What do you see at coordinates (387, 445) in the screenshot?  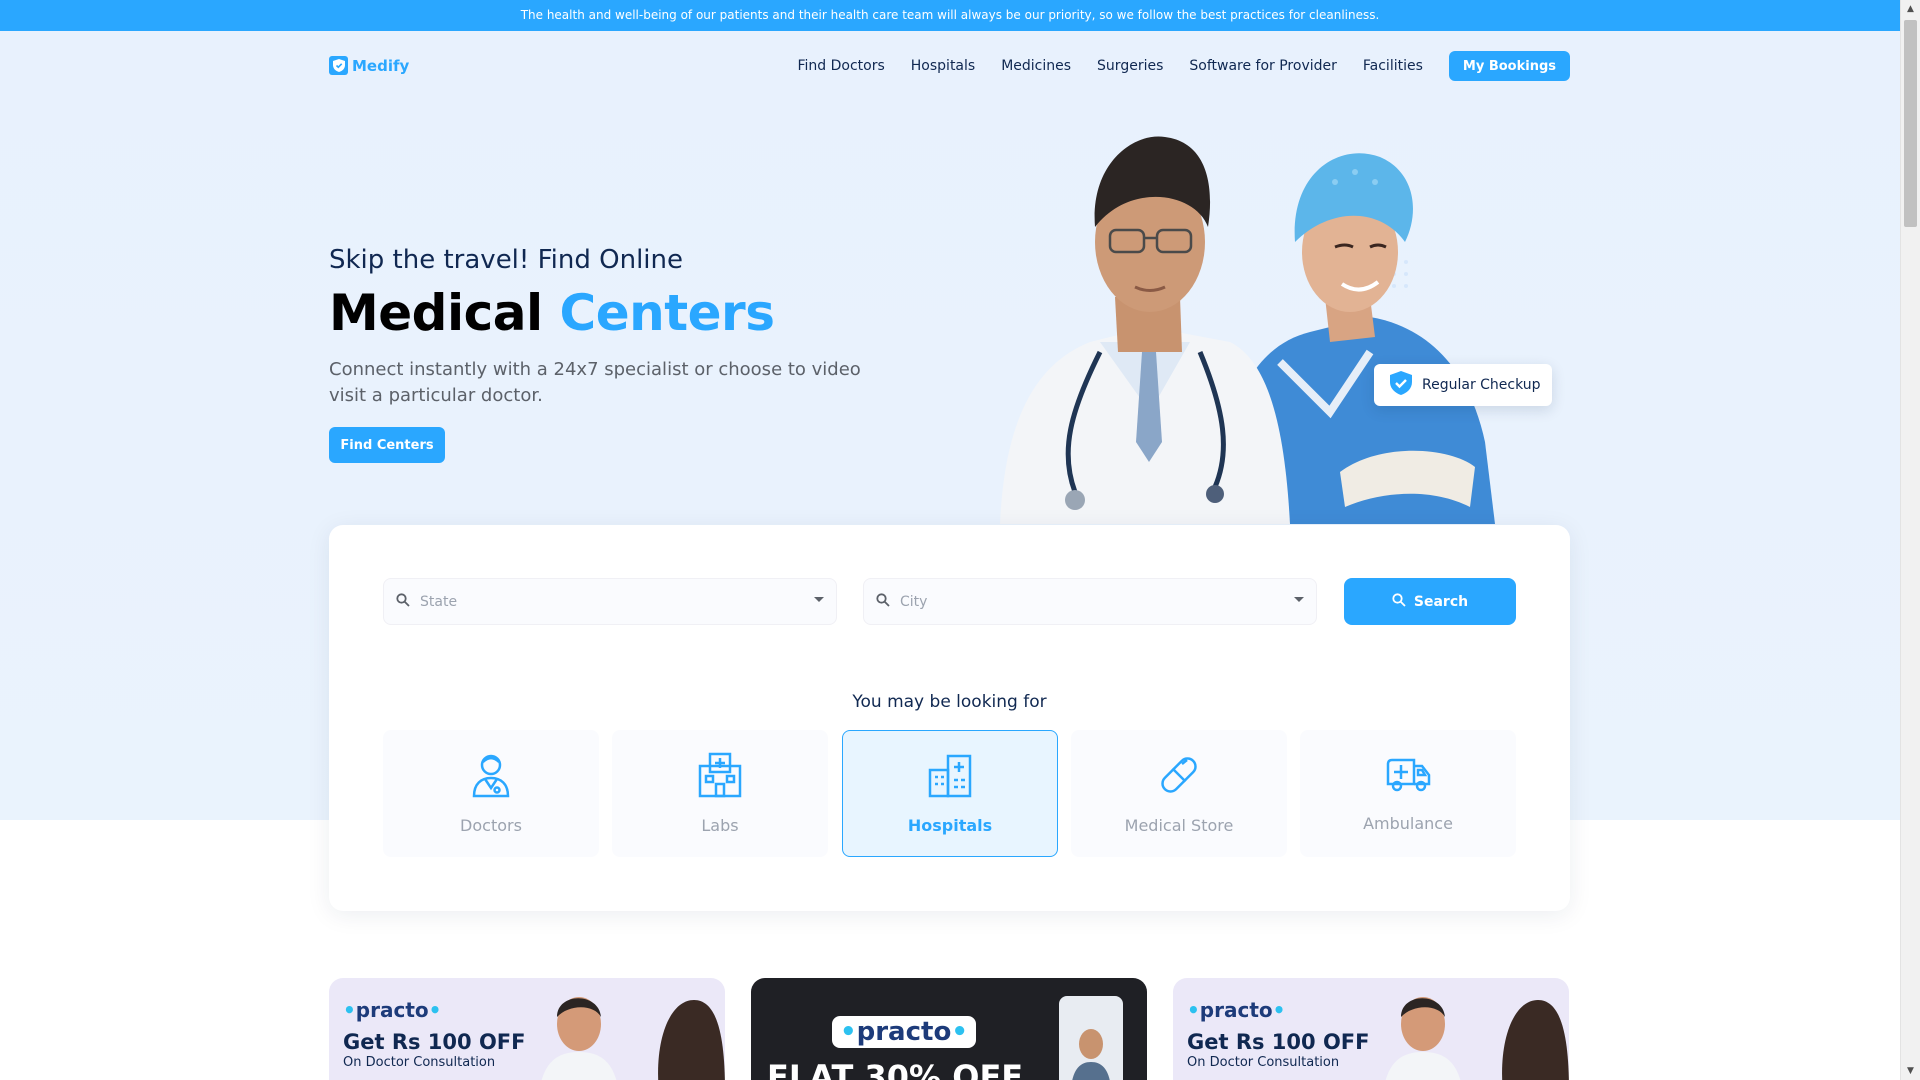 I see `find-centers-button: Find Centers` at bounding box center [387, 445].